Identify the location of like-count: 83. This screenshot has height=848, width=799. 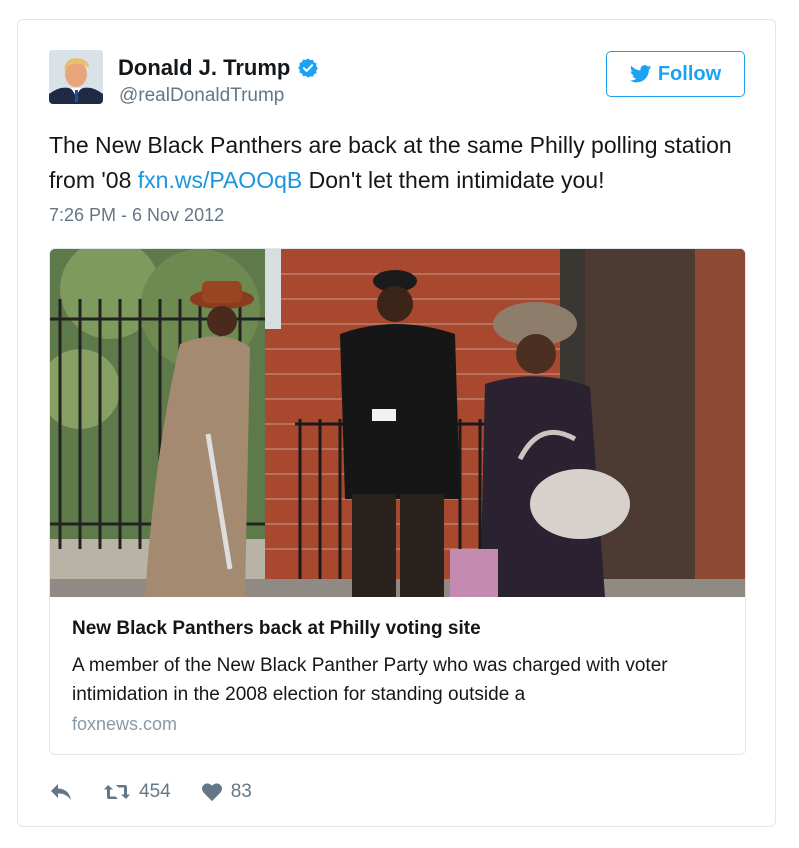
(241, 791).